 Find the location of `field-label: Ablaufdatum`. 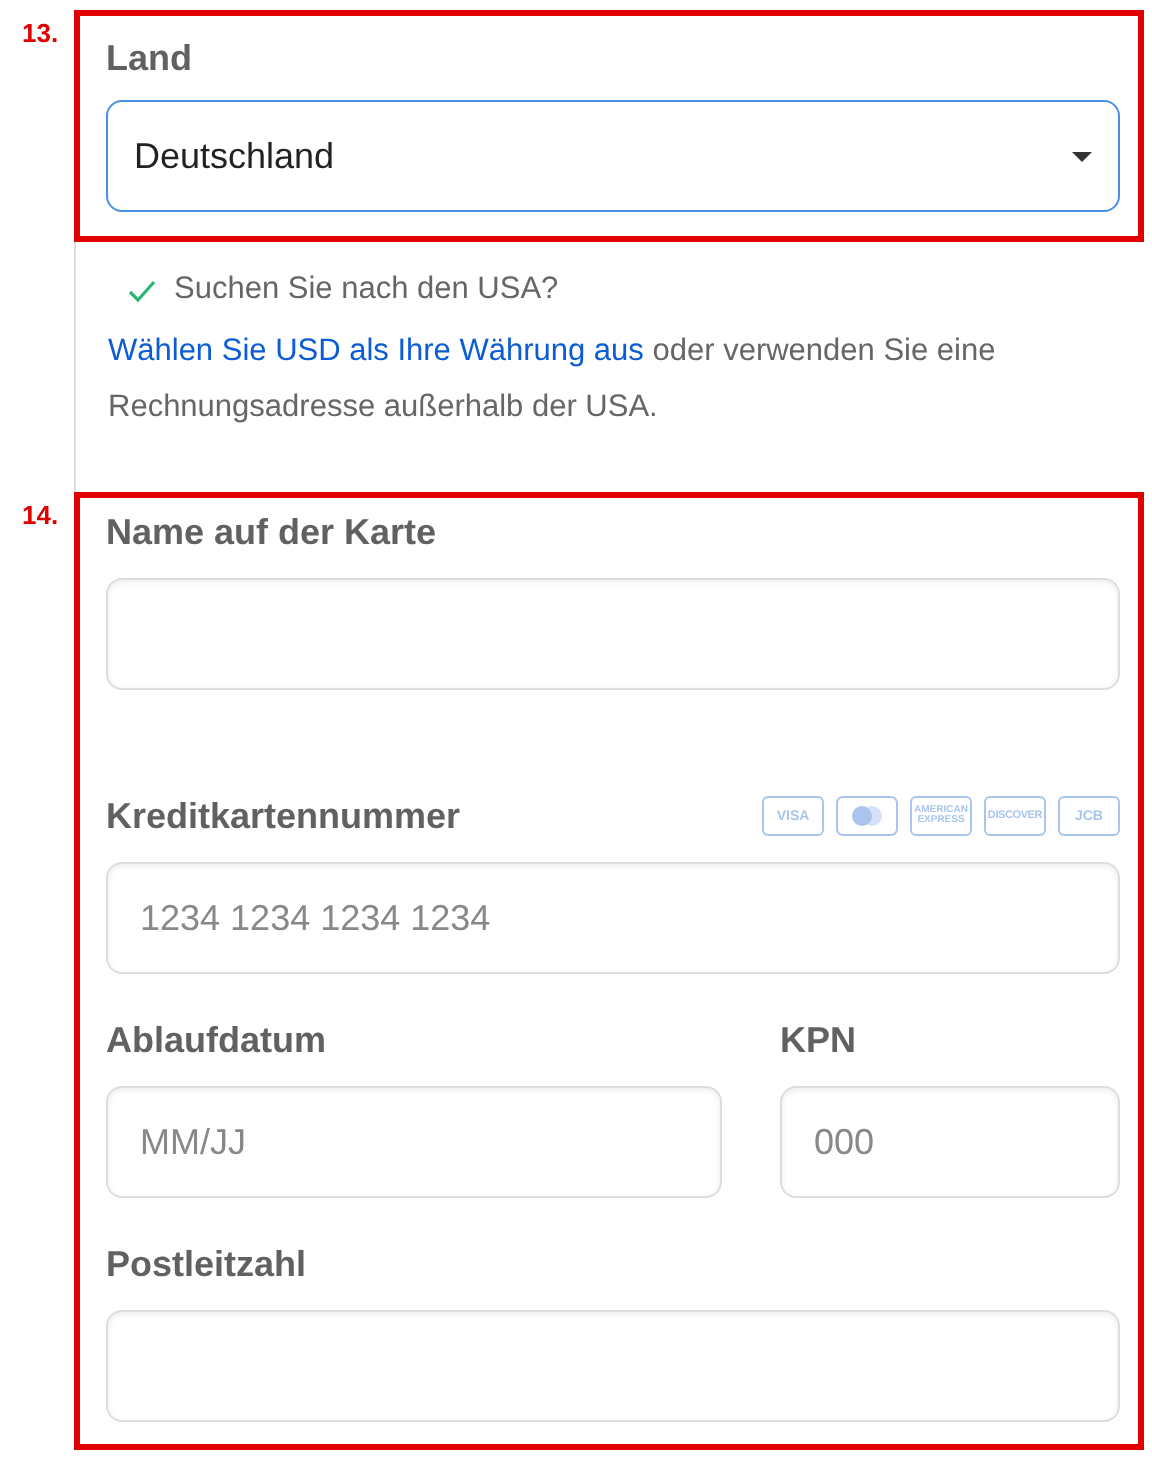

field-label: Ablaufdatum is located at coordinates (216, 1040).